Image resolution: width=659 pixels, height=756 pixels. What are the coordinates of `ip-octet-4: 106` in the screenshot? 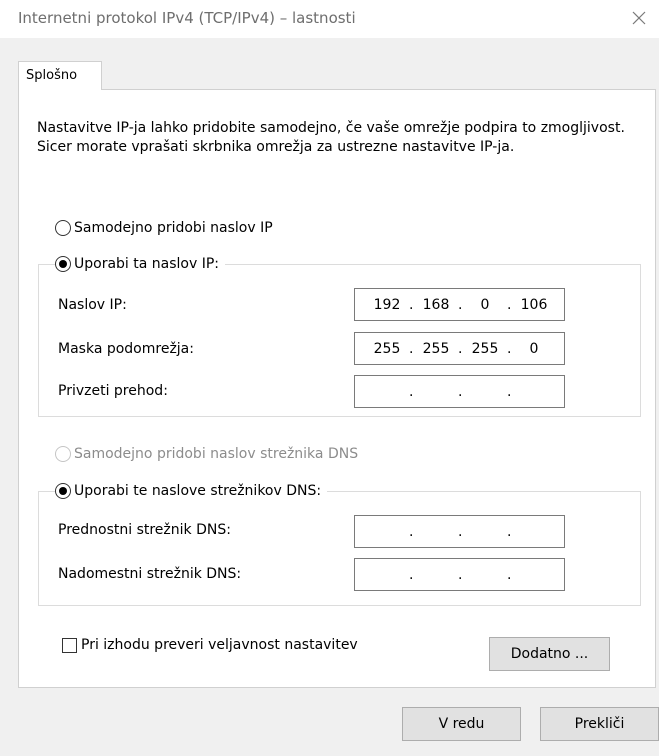 It's located at (534, 305).